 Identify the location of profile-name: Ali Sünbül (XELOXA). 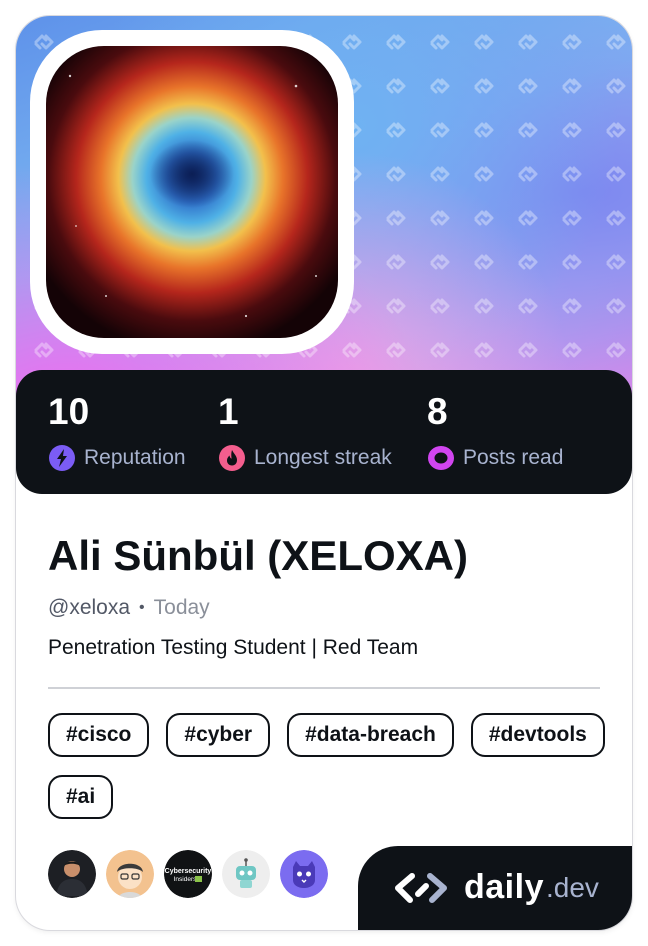
(258, 555).